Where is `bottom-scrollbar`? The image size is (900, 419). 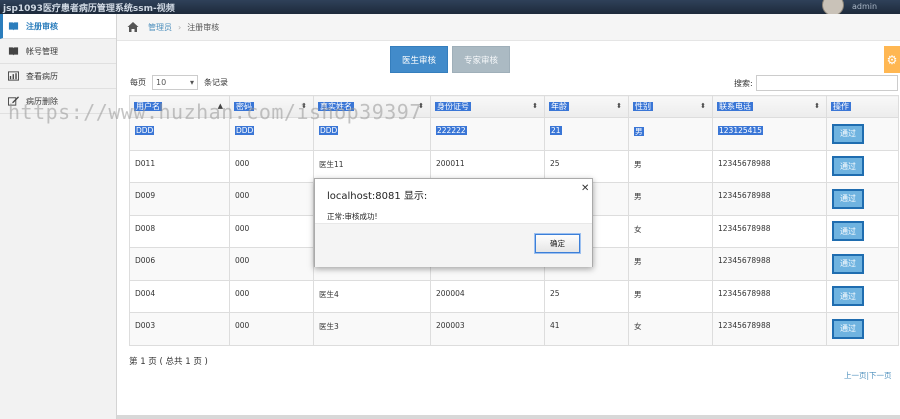 bottom-scrollbar is located at coordinates (508, 417).